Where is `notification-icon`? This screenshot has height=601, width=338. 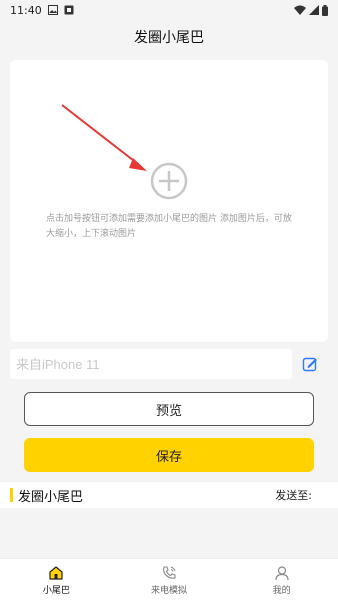 notification-icon is located at coordinates (69, 10).